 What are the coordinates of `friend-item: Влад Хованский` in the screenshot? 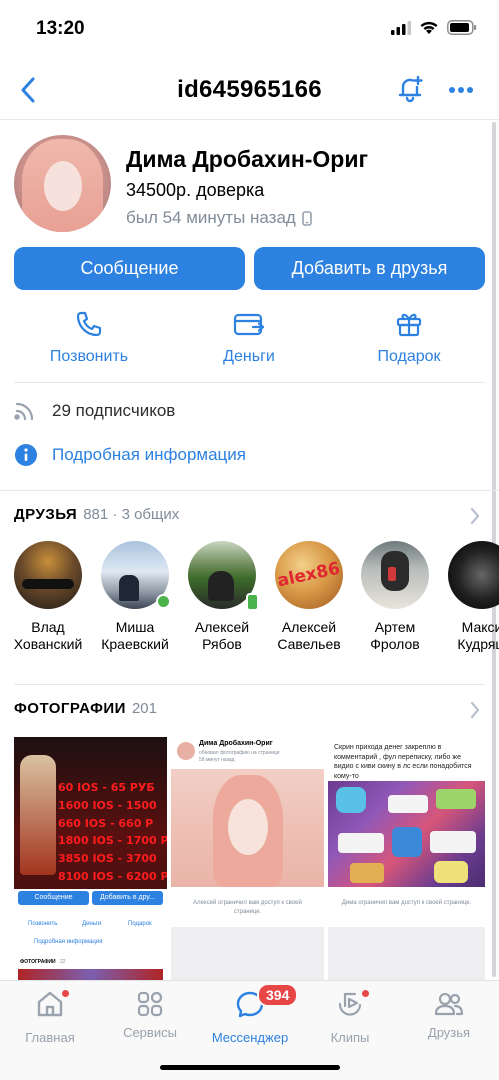 It's located at (48, 597).